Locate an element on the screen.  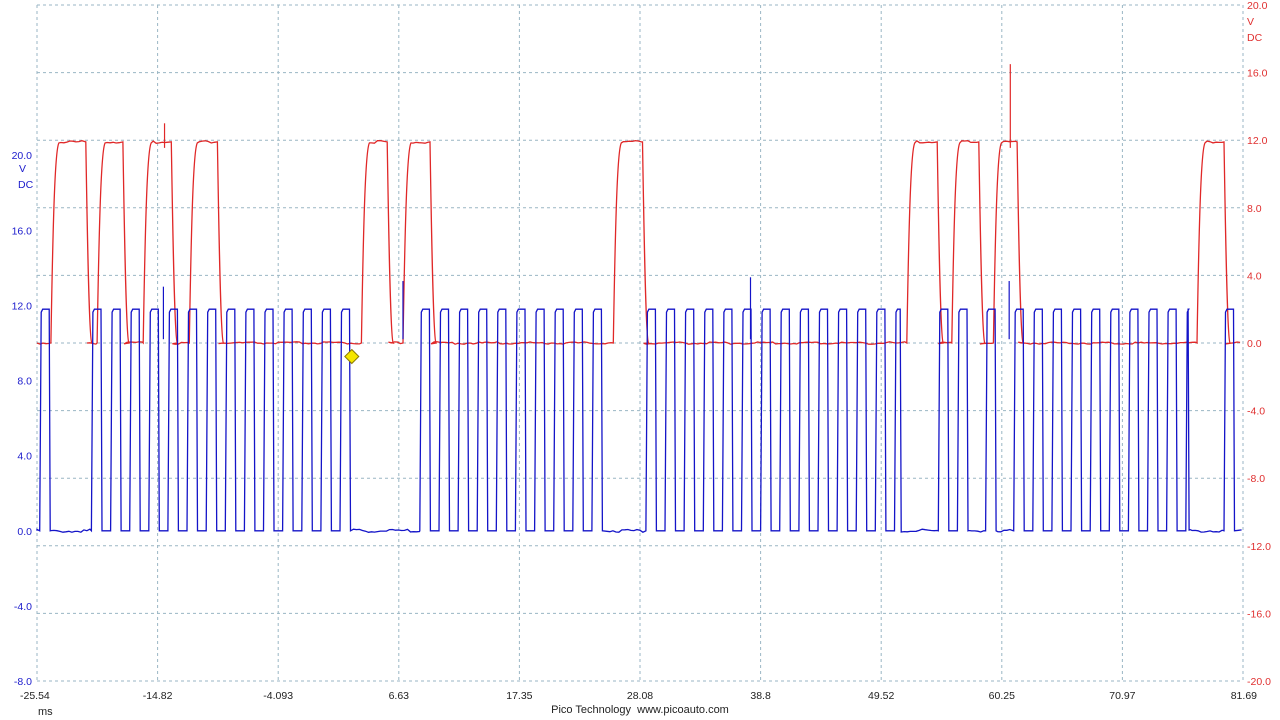
trigger-marker-layer is located at coordinates (352, 356).